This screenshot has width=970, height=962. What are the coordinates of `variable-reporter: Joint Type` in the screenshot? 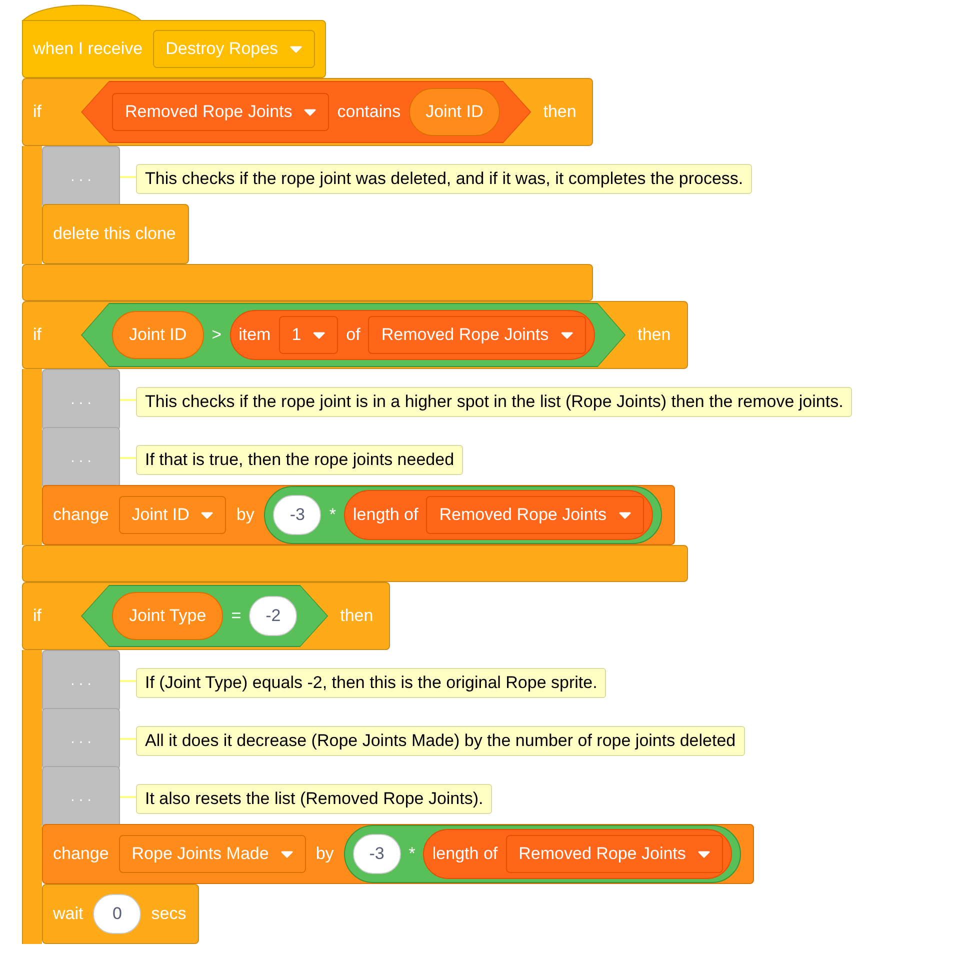 It's located at (168, 616).